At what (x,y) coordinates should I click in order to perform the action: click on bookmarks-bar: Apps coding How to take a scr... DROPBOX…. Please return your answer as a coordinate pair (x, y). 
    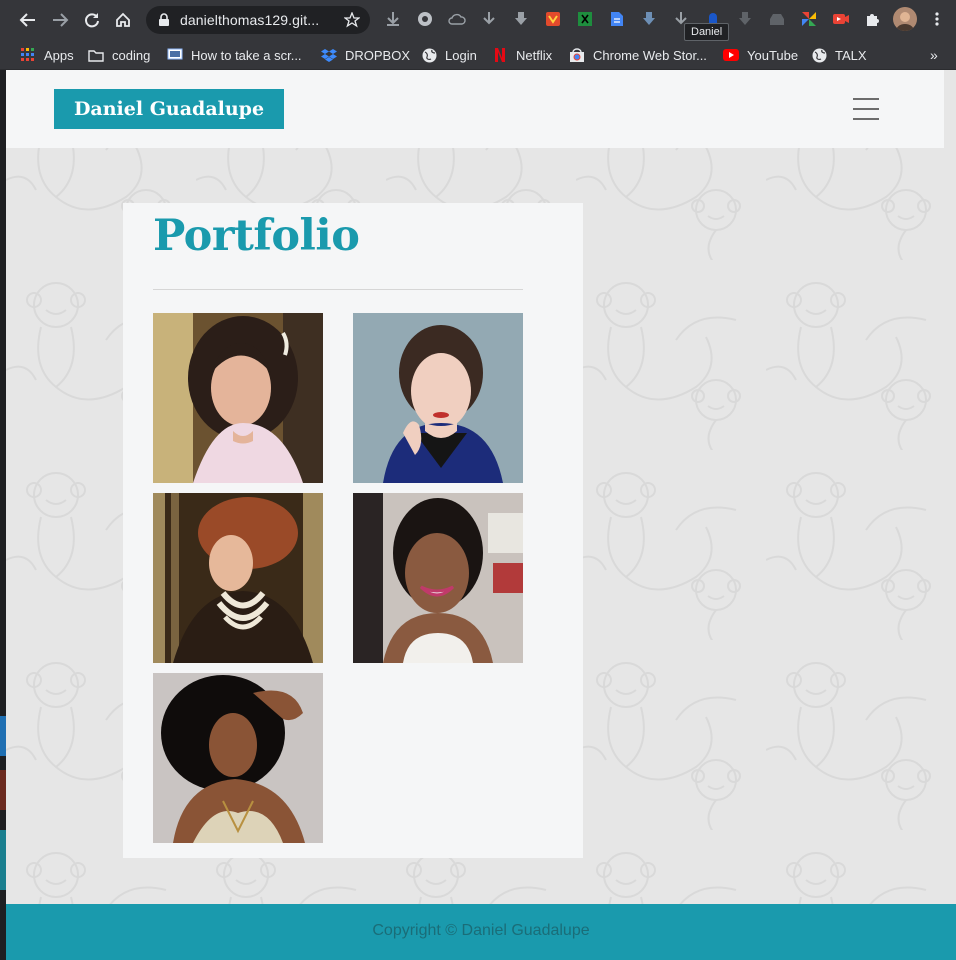
    Looking at the image, I should click on (478, 55).